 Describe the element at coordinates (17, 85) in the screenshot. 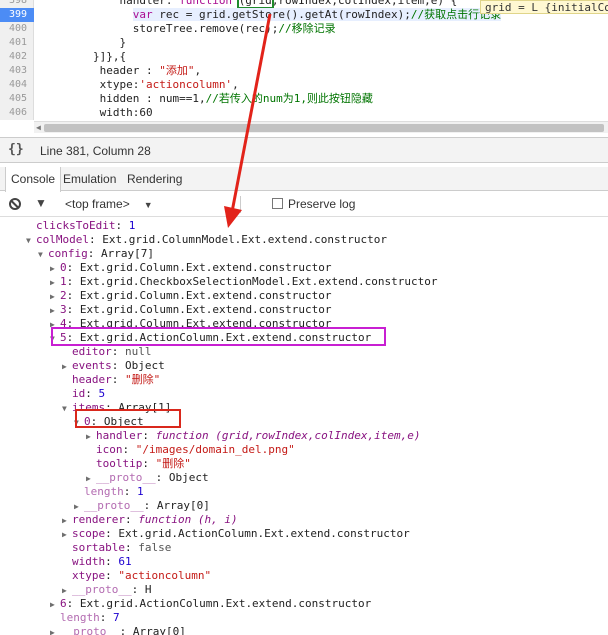

I see `line-number: 404` at that location.